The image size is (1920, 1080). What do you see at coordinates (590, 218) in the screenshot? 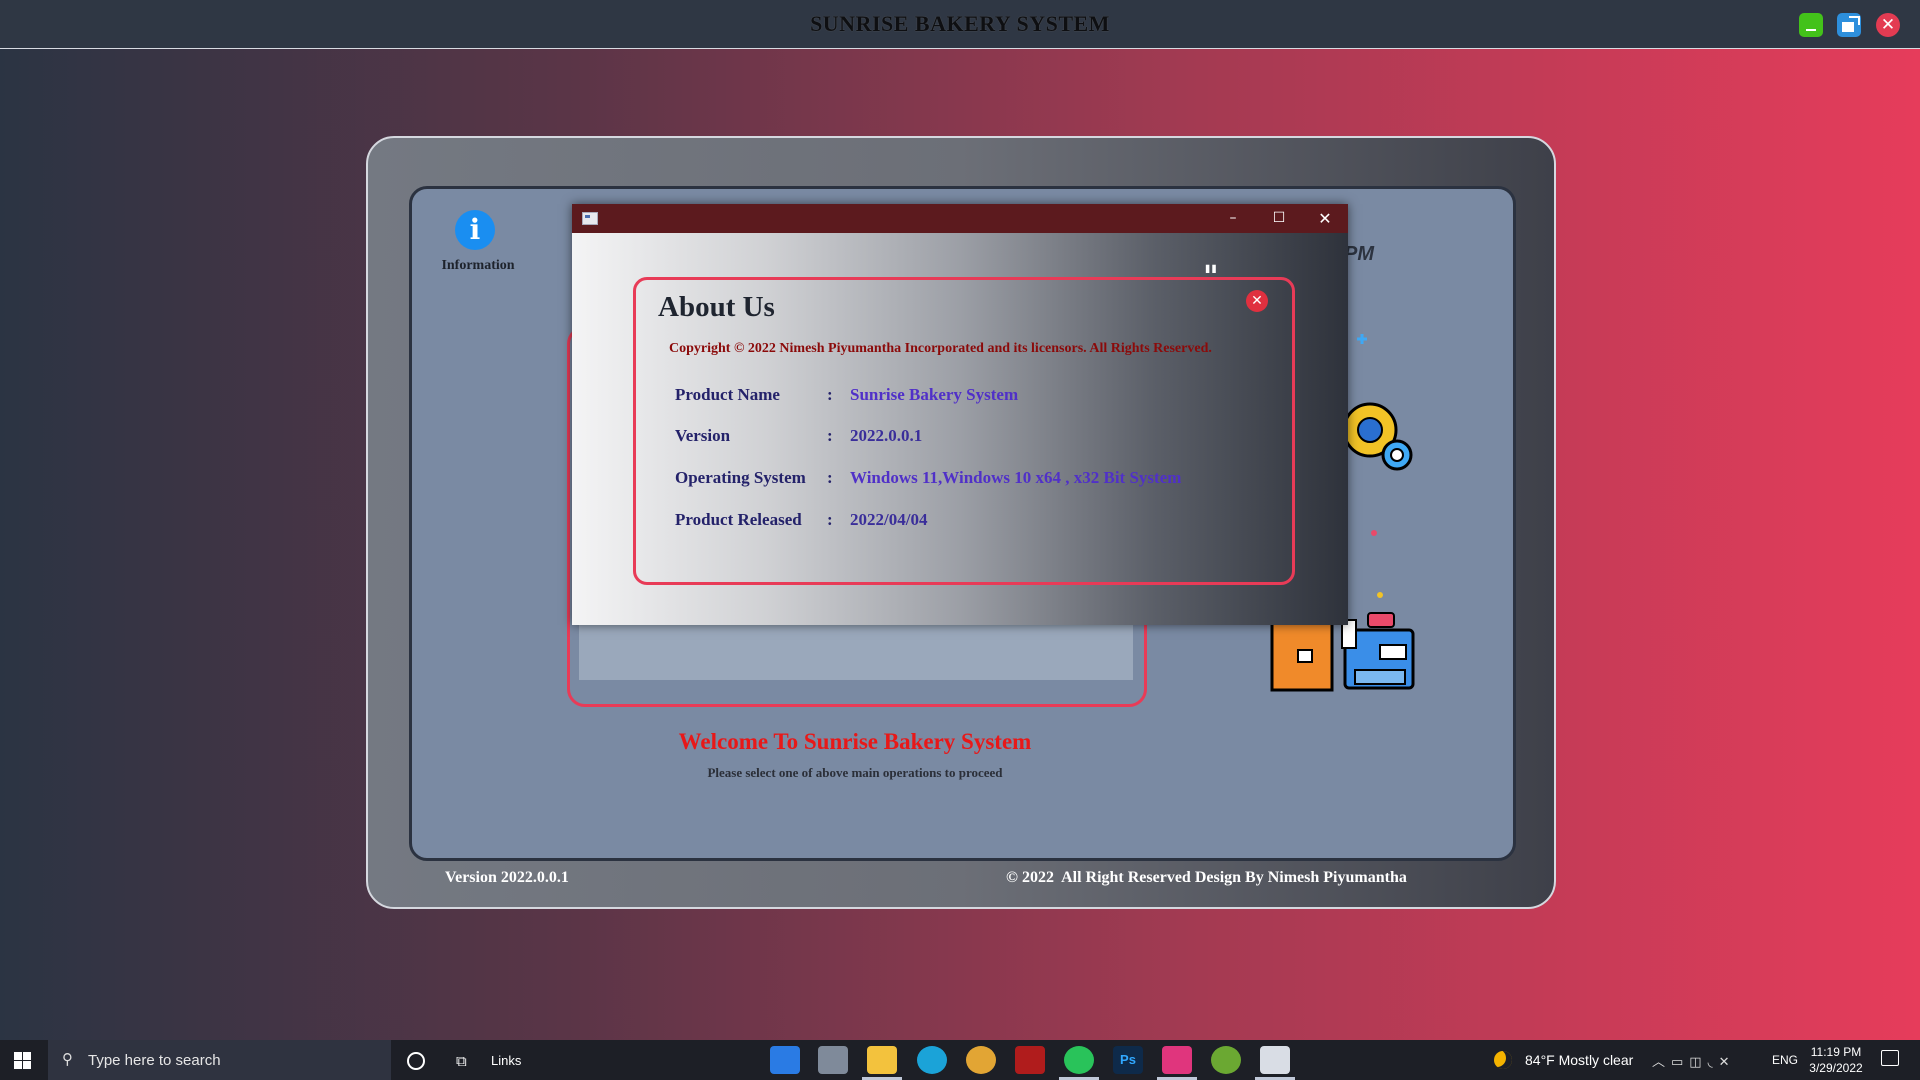
I see `window-app-icon` at bounding box center [590, 218].